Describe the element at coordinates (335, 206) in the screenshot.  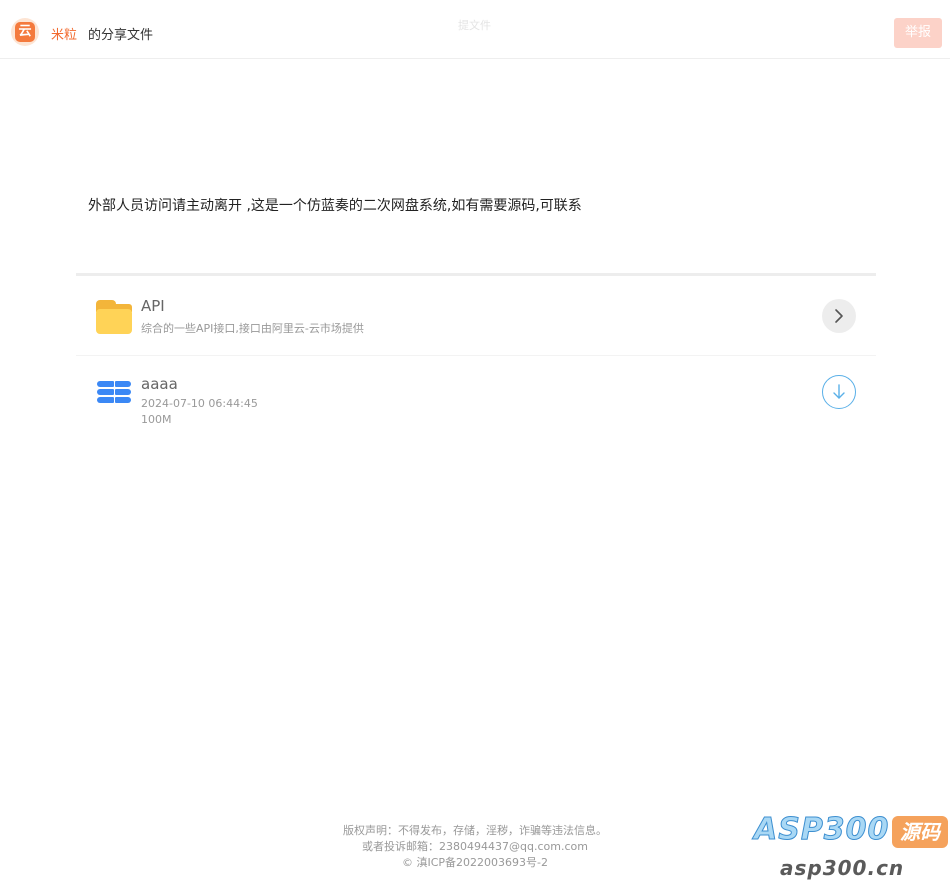
I see `share-description: 外部人员访问请主动离开 ,这是一个仿蓝奏的二次网盘系统,如有需要源码,可联系` at that location.